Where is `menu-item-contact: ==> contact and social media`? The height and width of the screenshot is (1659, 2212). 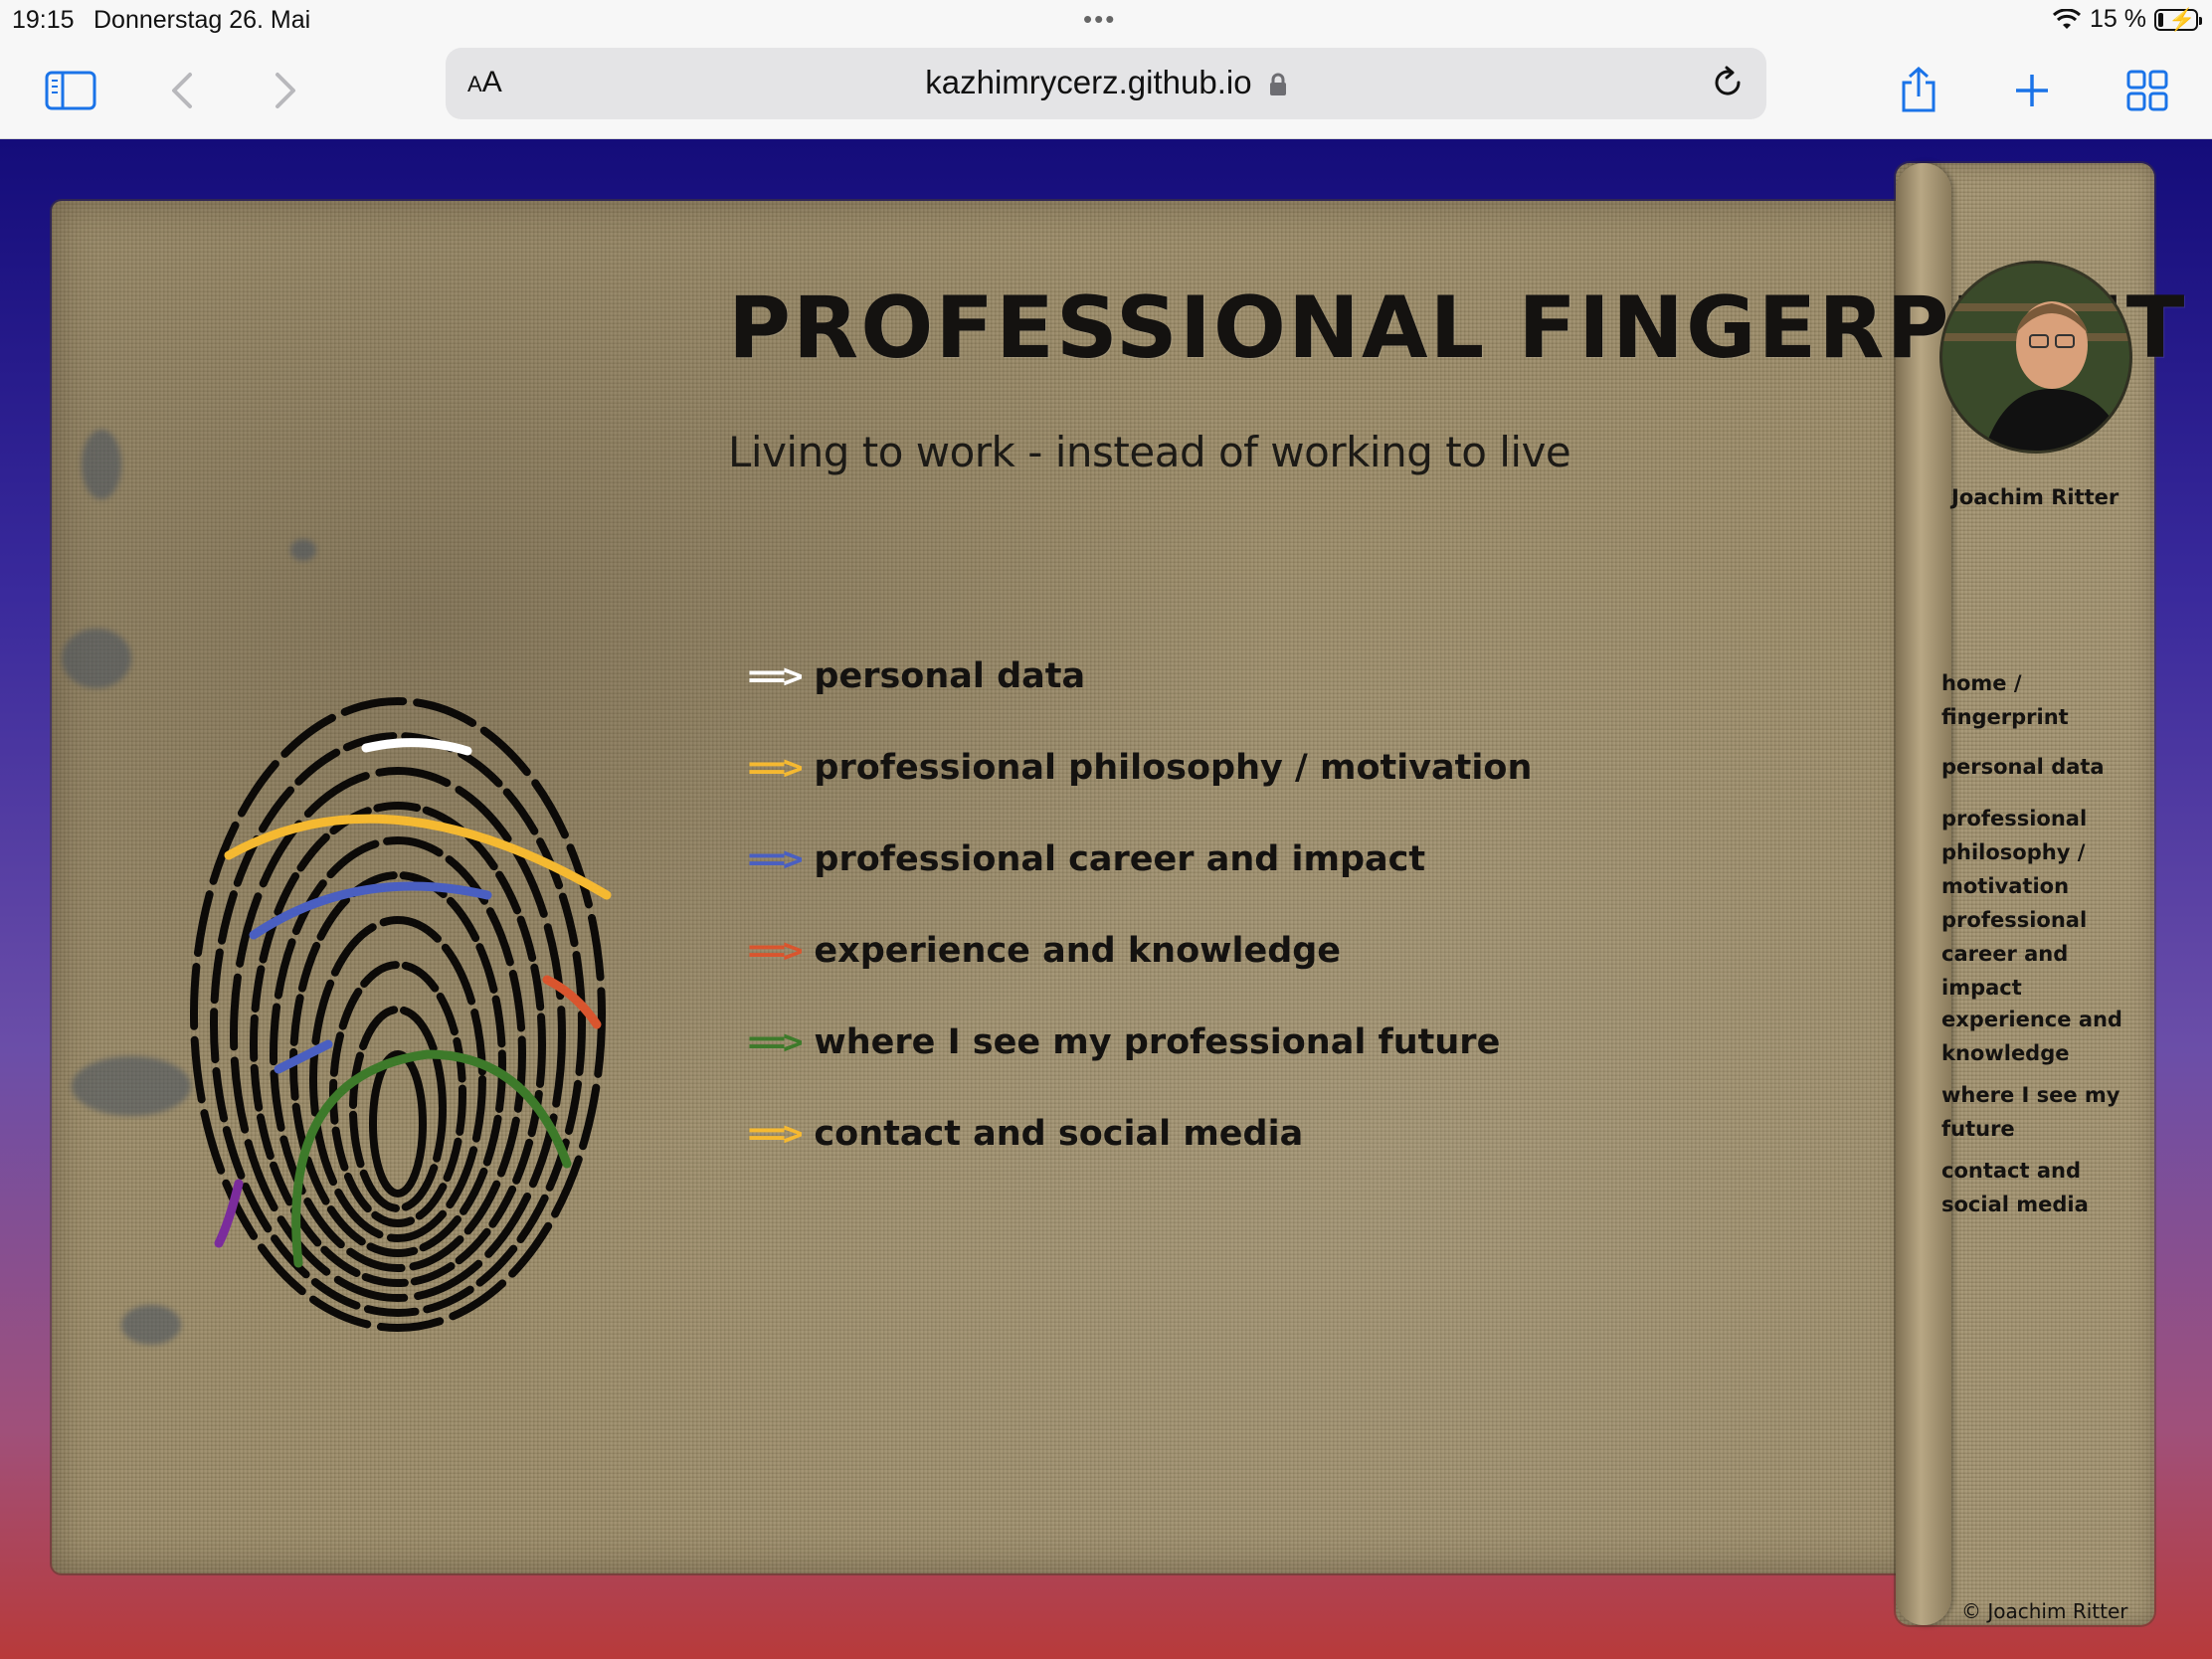
menu-item-contact: ==> contact and social media is located at coordinates (1025, 1134).